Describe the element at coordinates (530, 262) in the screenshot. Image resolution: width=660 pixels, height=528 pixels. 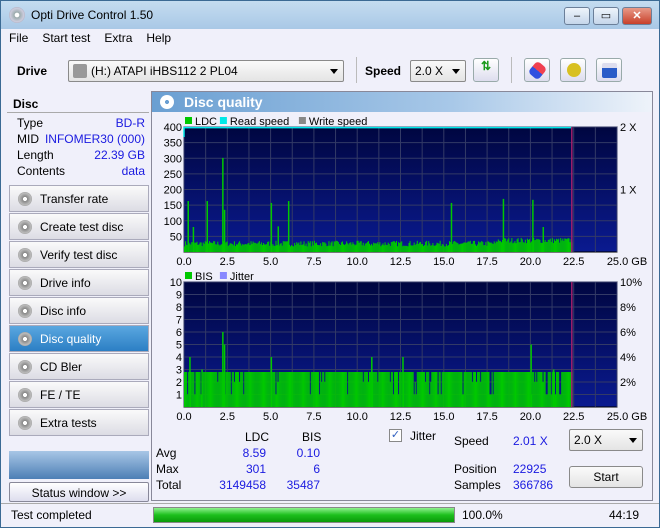
I see `x-tick-label: 20.0` at that location.